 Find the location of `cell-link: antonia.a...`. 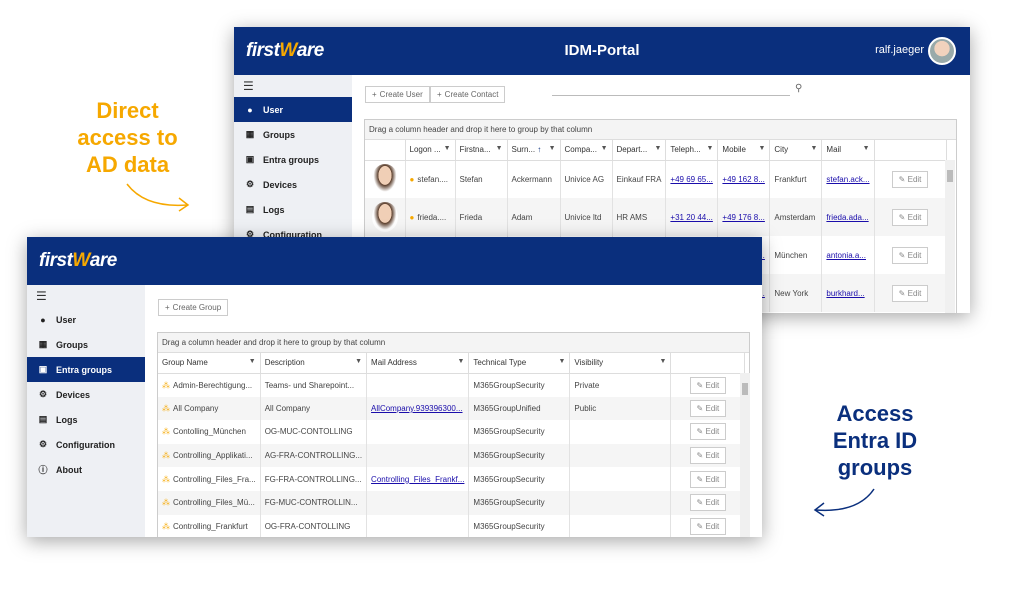

cell-link: antonia.a... is located at coordinates (846, 255).